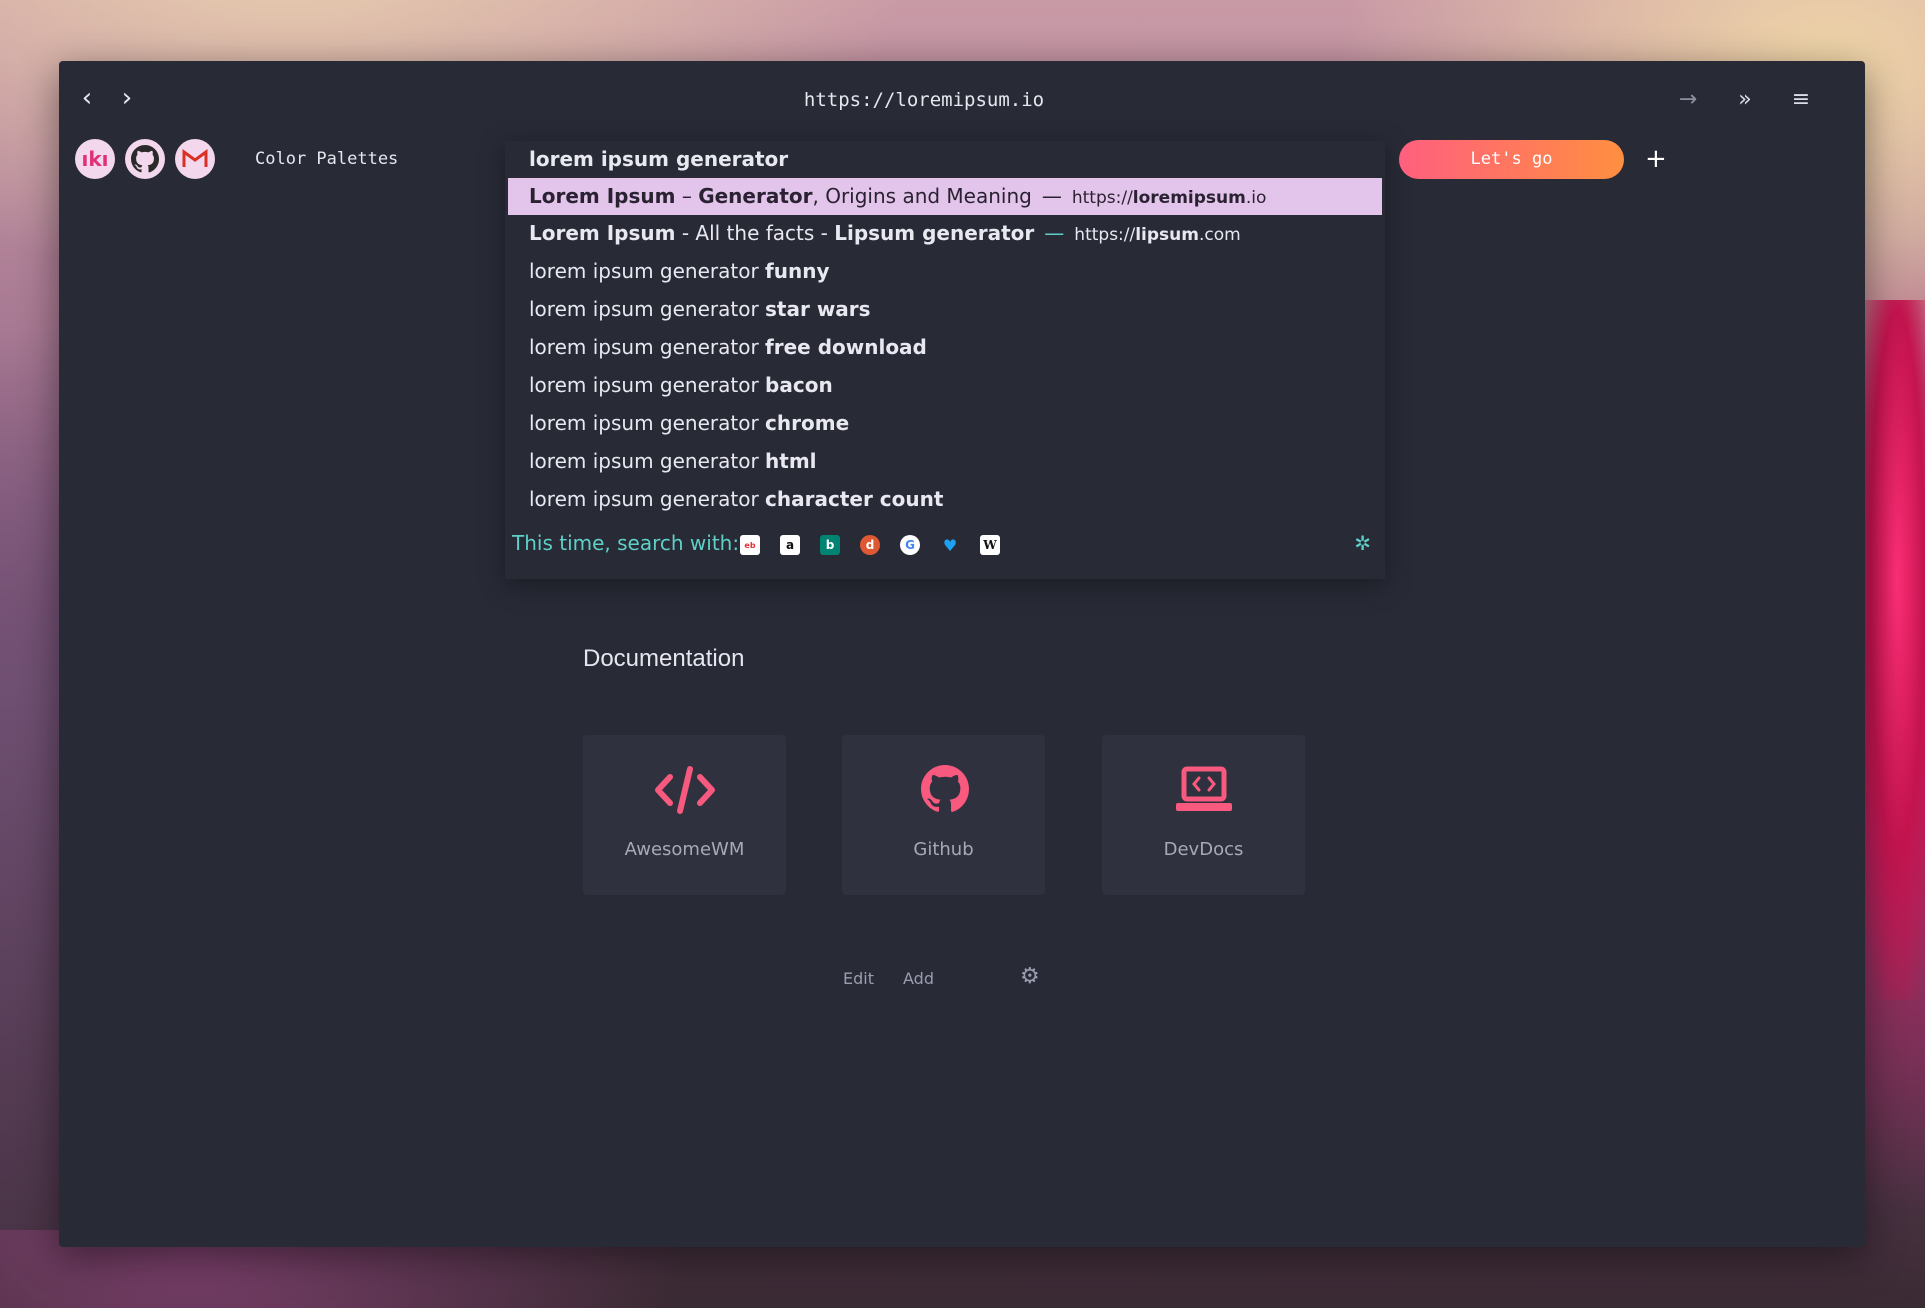  Describe the element at coordinates (1890, 650) in the screenshot. I see `desktop-tree` at that location.